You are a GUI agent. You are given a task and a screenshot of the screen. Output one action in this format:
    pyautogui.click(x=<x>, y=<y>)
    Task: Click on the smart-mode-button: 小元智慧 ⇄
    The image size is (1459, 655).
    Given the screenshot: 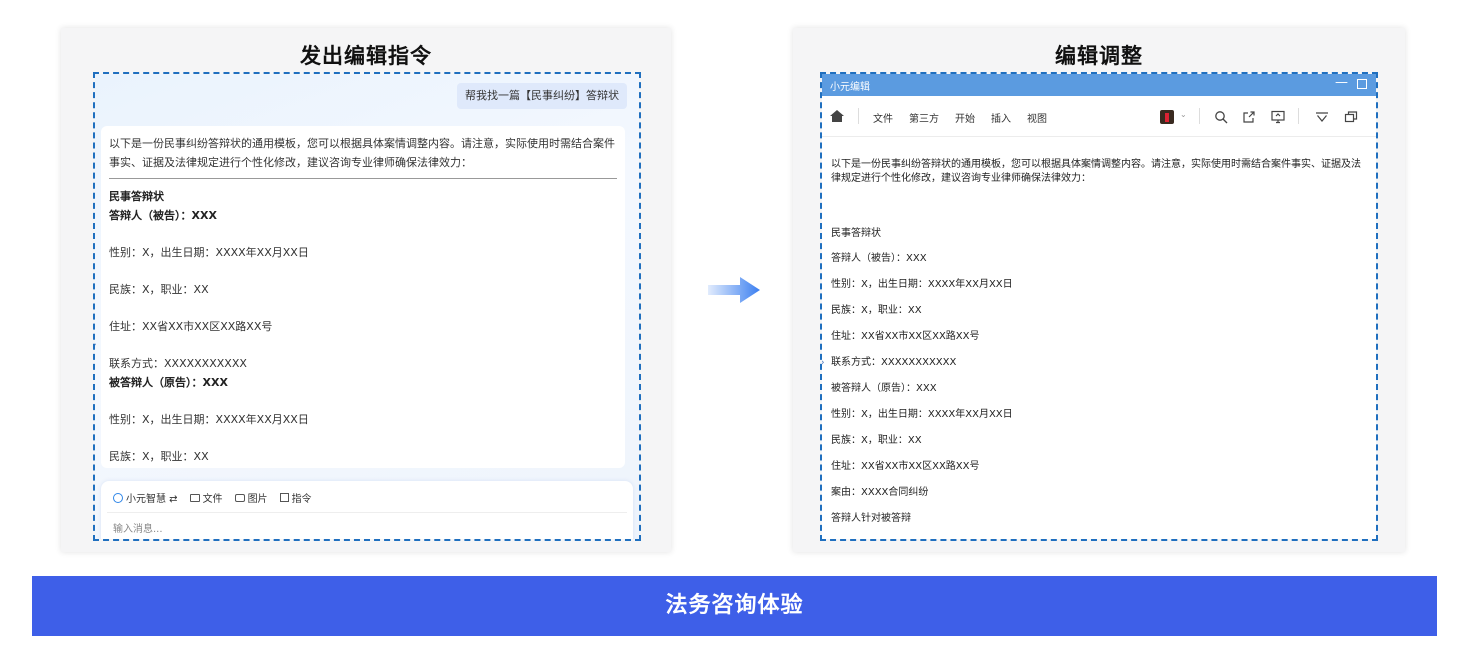 What is the action you would take?
    pyautogui.click(x=145, y=497)
    